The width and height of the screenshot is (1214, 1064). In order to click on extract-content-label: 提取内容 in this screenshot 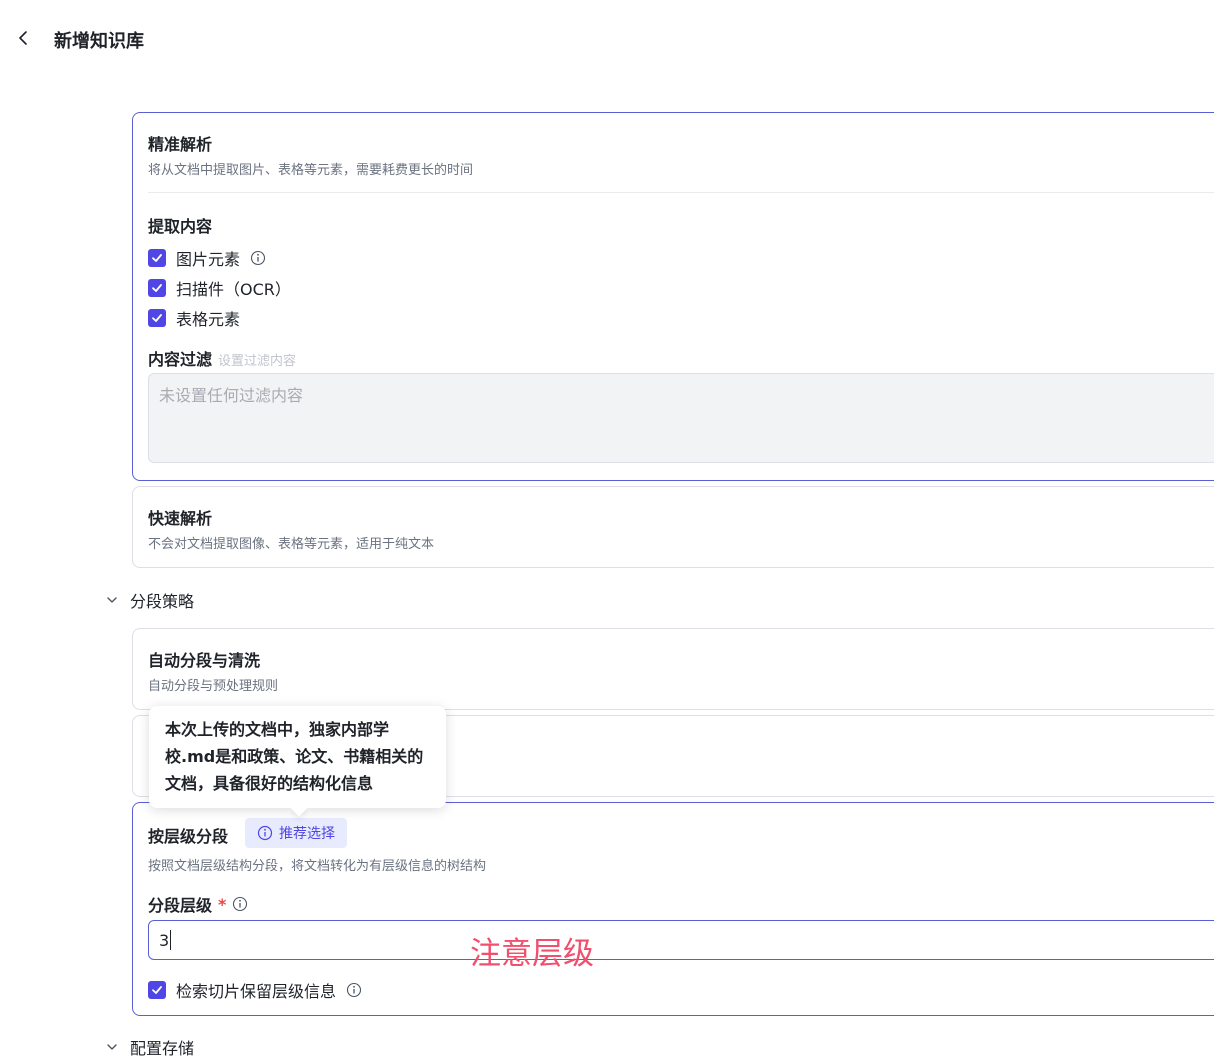, I will do `click(180, 226)`.